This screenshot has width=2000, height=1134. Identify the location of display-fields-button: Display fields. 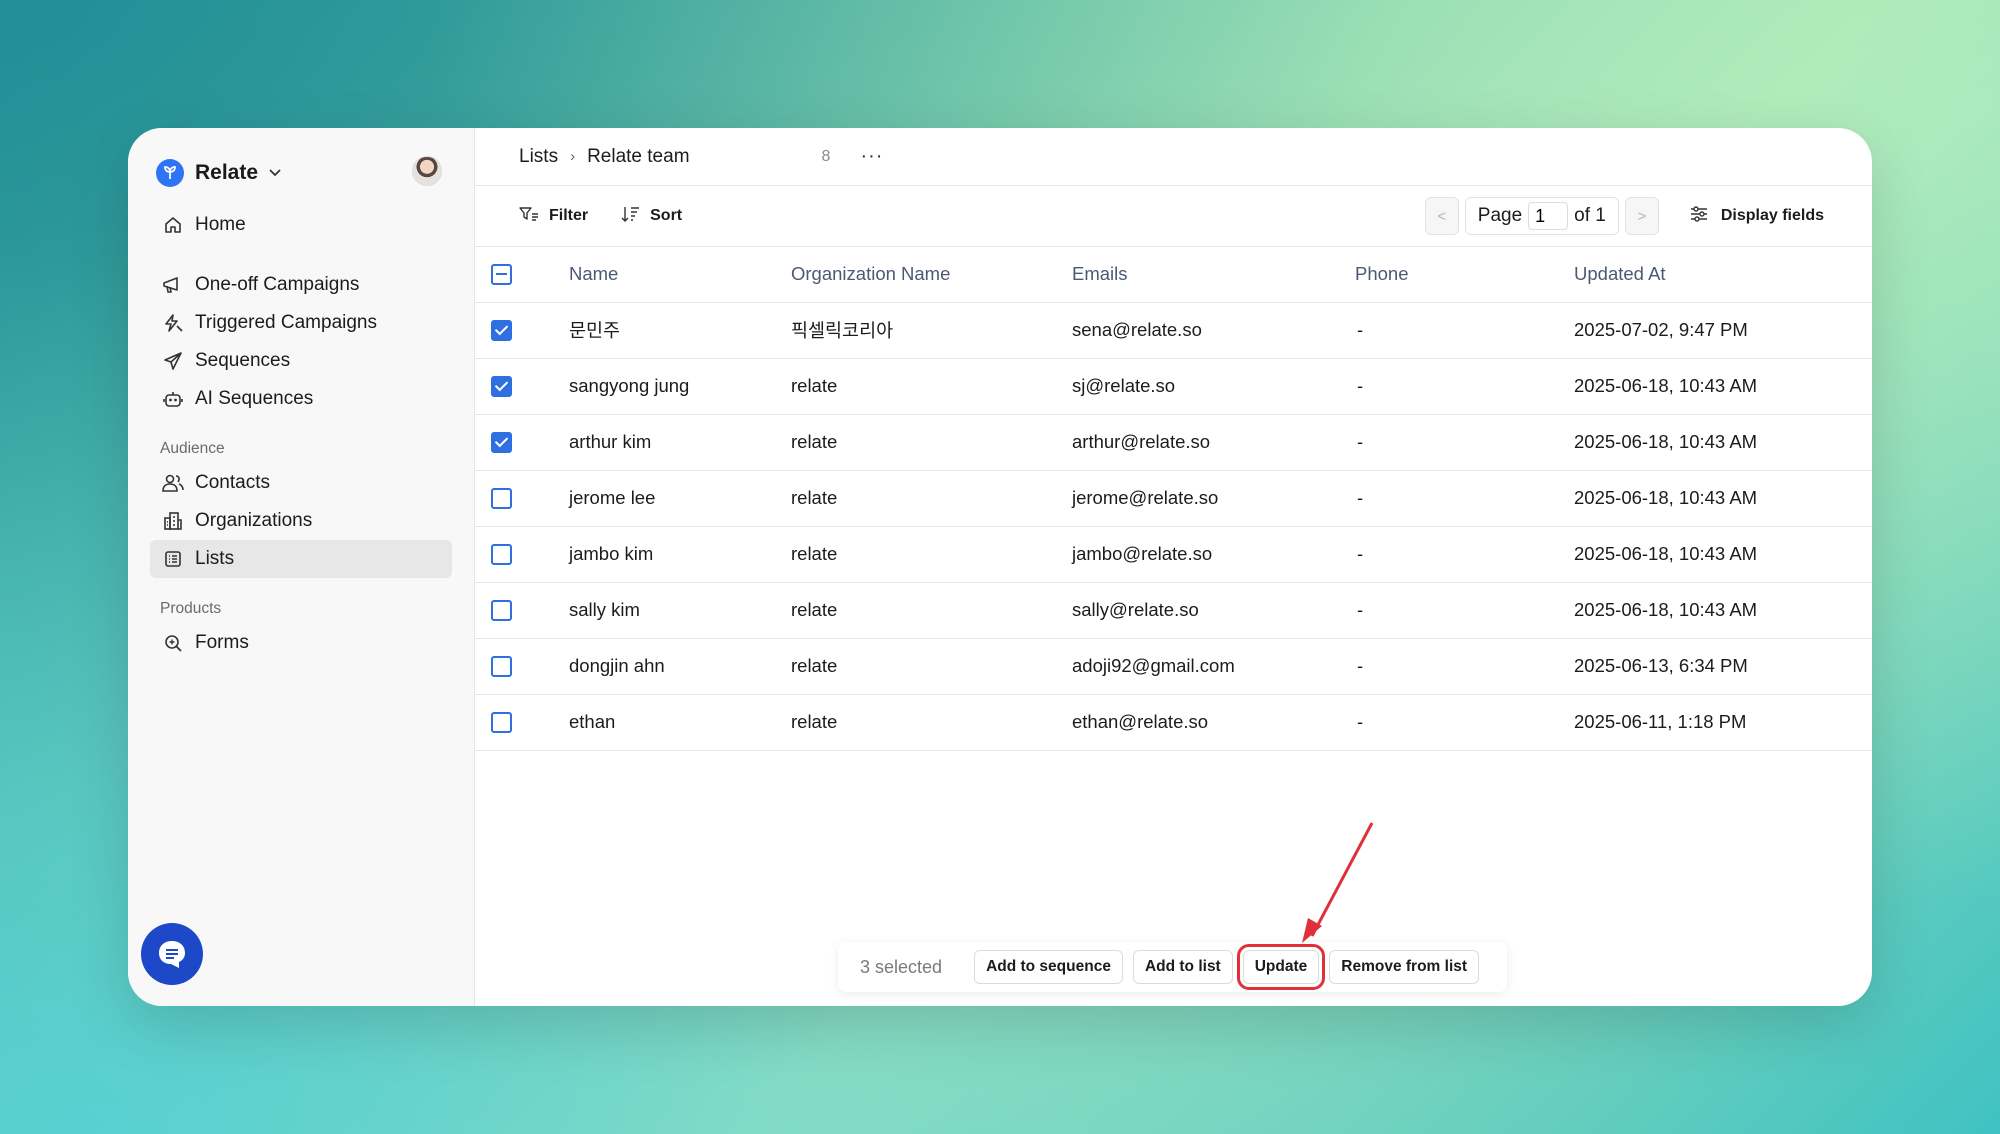
(1756, 216).